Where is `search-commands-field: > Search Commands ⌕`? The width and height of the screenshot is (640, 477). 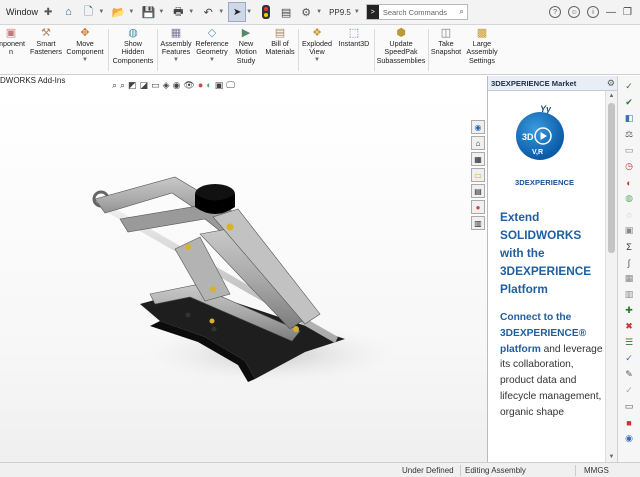 search-commands-field: > Search Commands ⌕ is located at coordinates (416, 12).